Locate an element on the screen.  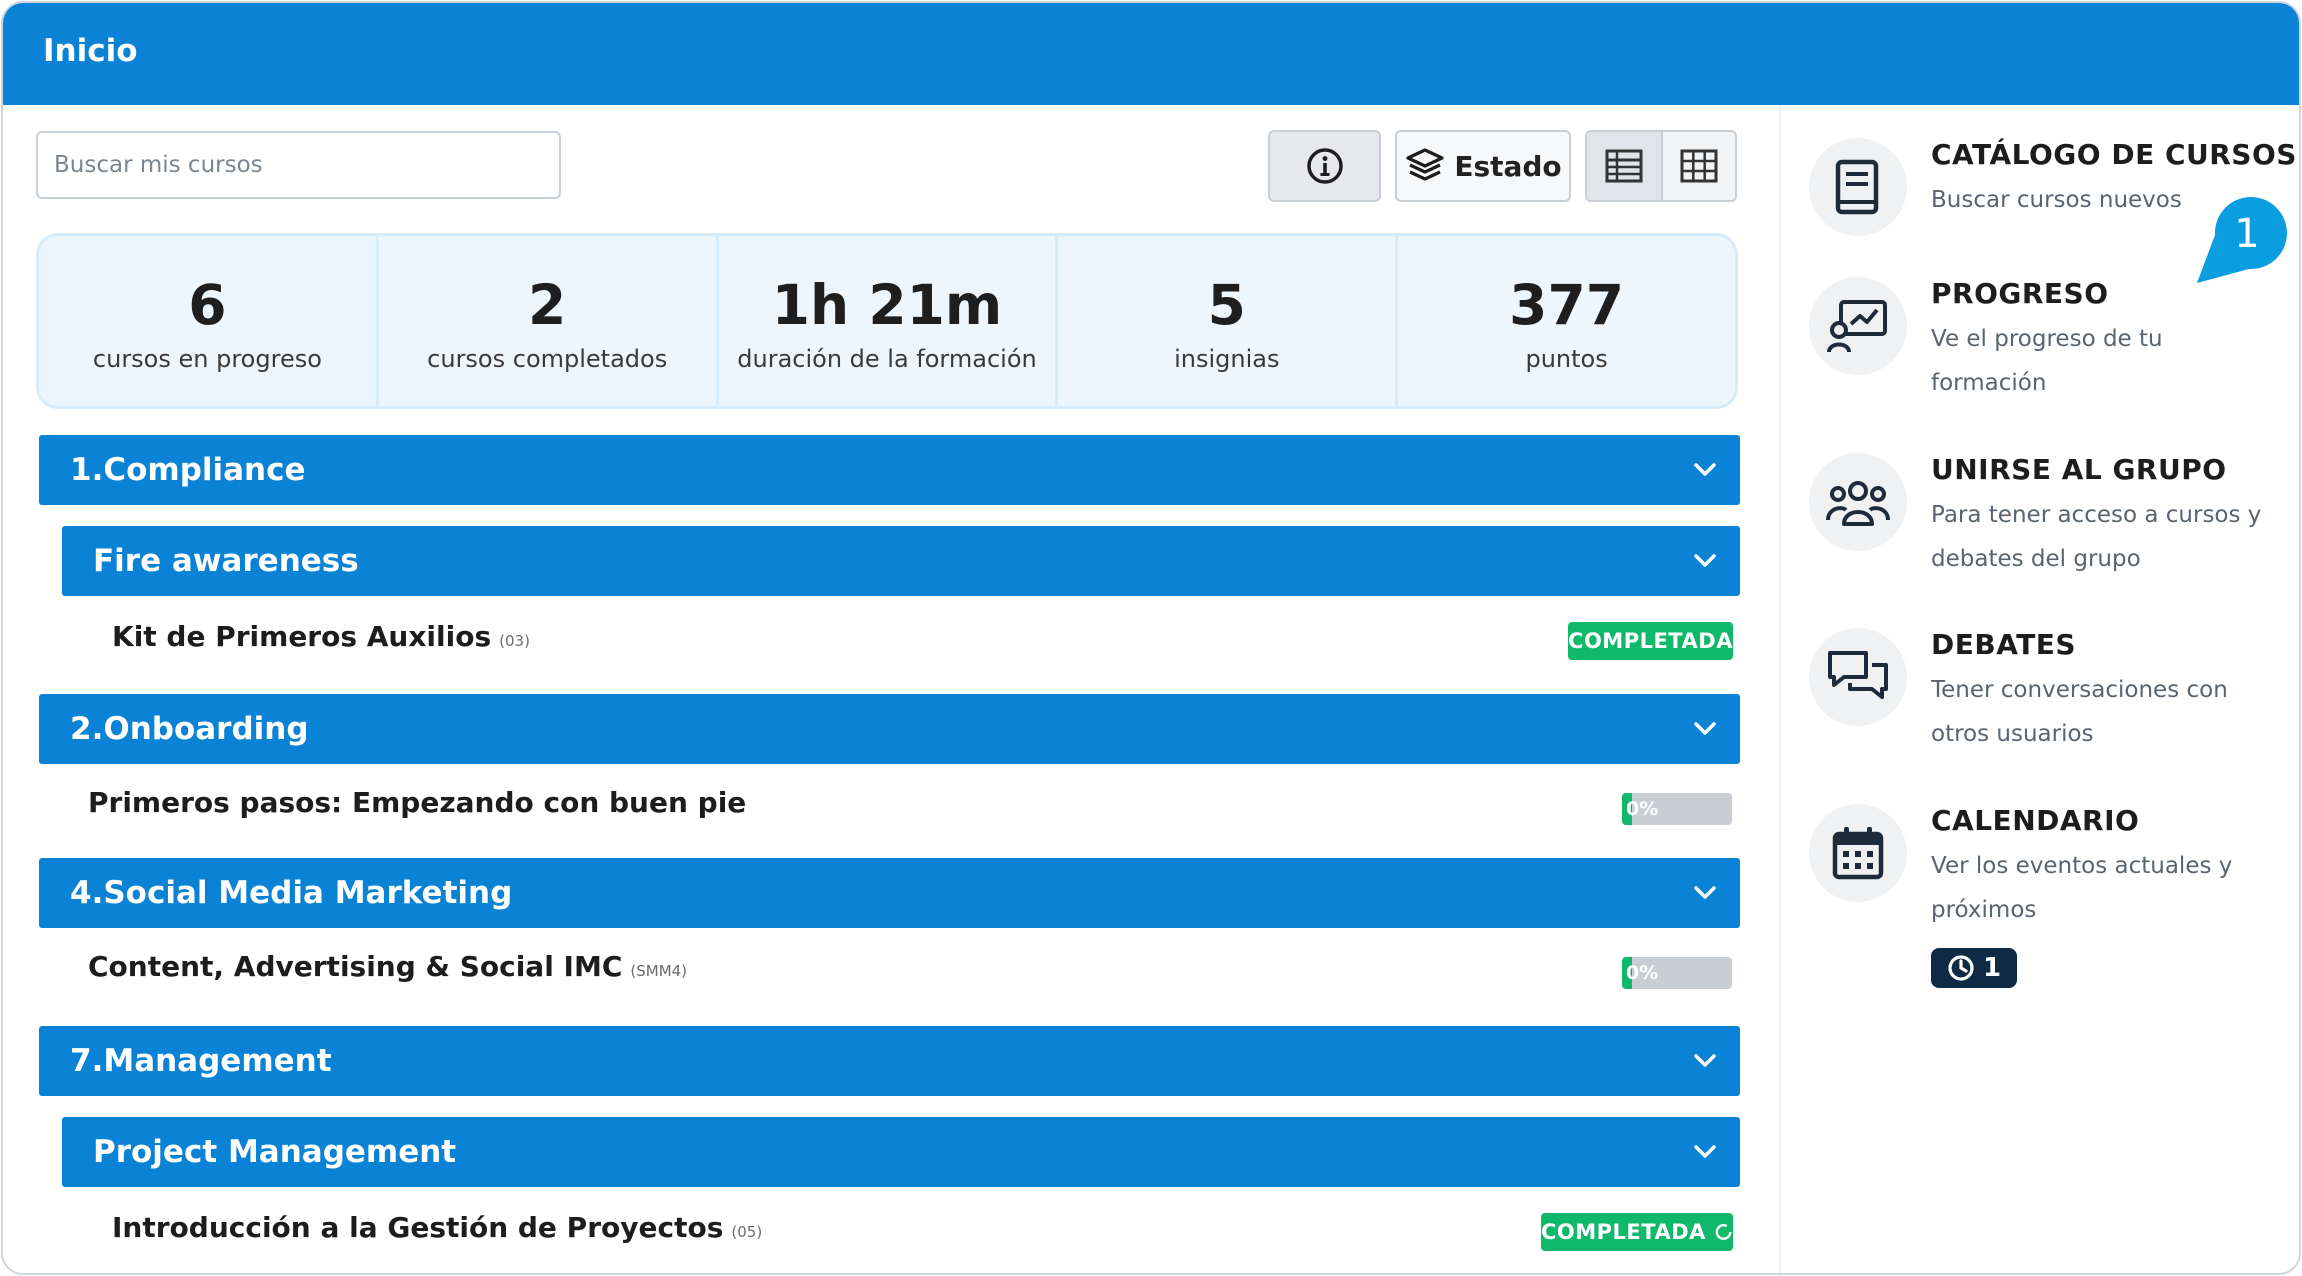
stat-value: 377 is located at coordinates (1566, 304).